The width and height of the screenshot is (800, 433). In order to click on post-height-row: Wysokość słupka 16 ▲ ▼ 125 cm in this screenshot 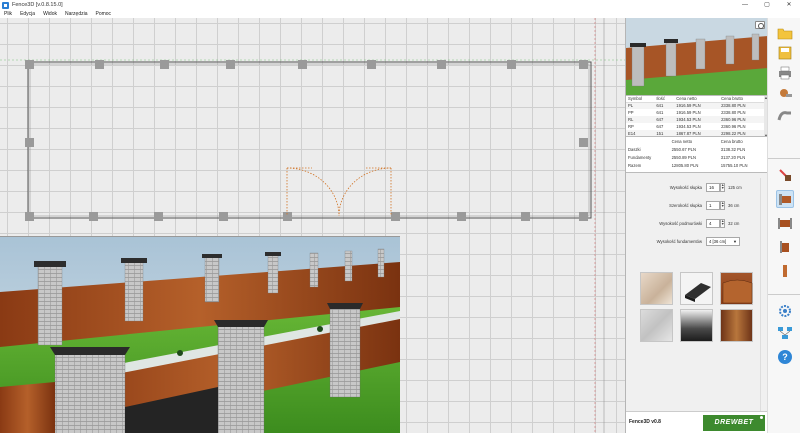, I will do `click(697, 187)`.